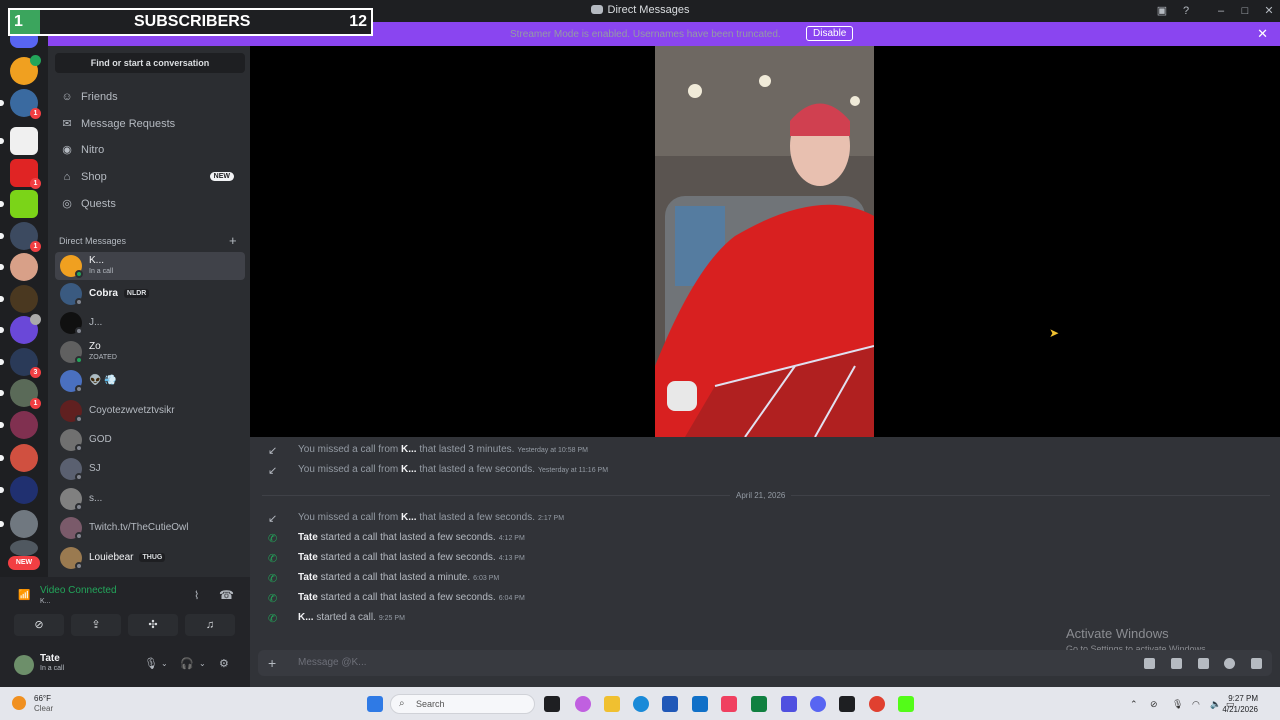 The width and height of the screenshot is (1280, 720). I want to click on voice-status: Video Connected, so click(78, 590).